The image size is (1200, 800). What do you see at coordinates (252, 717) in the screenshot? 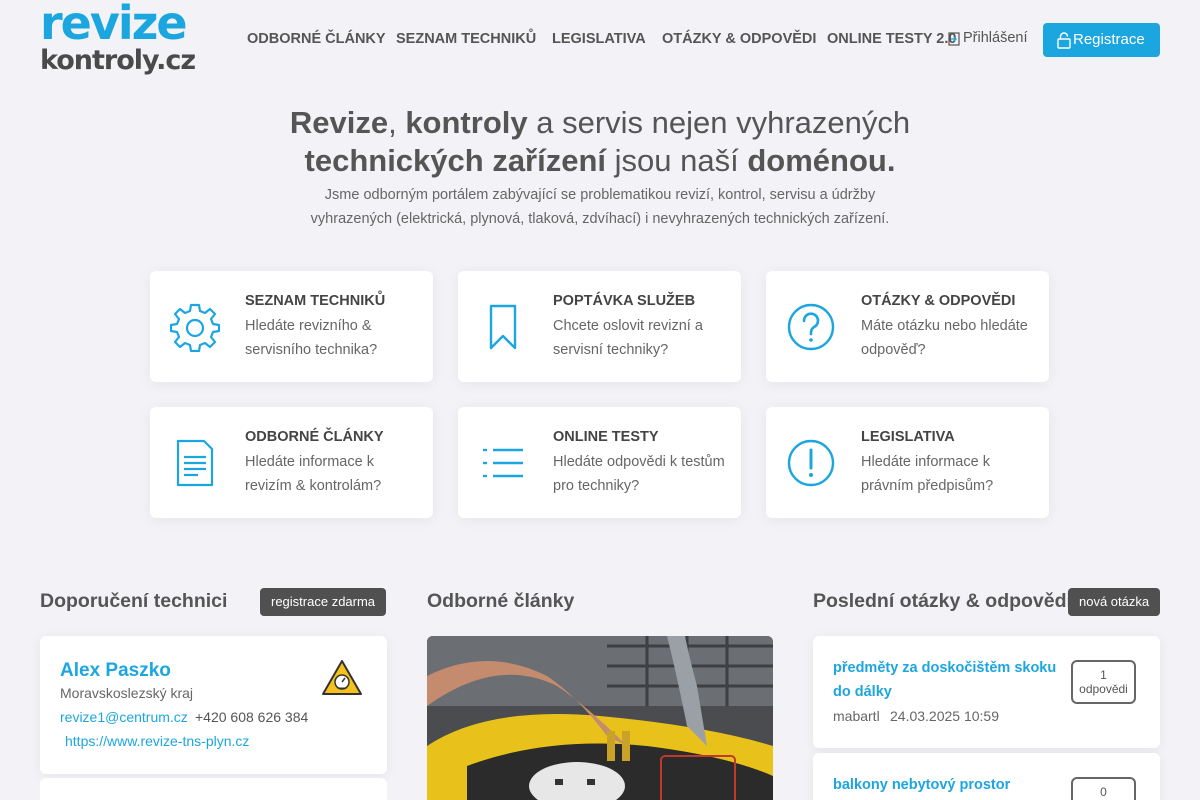
I see `technician-phone: +420 608 626 384` at bounding box center [252, 717].